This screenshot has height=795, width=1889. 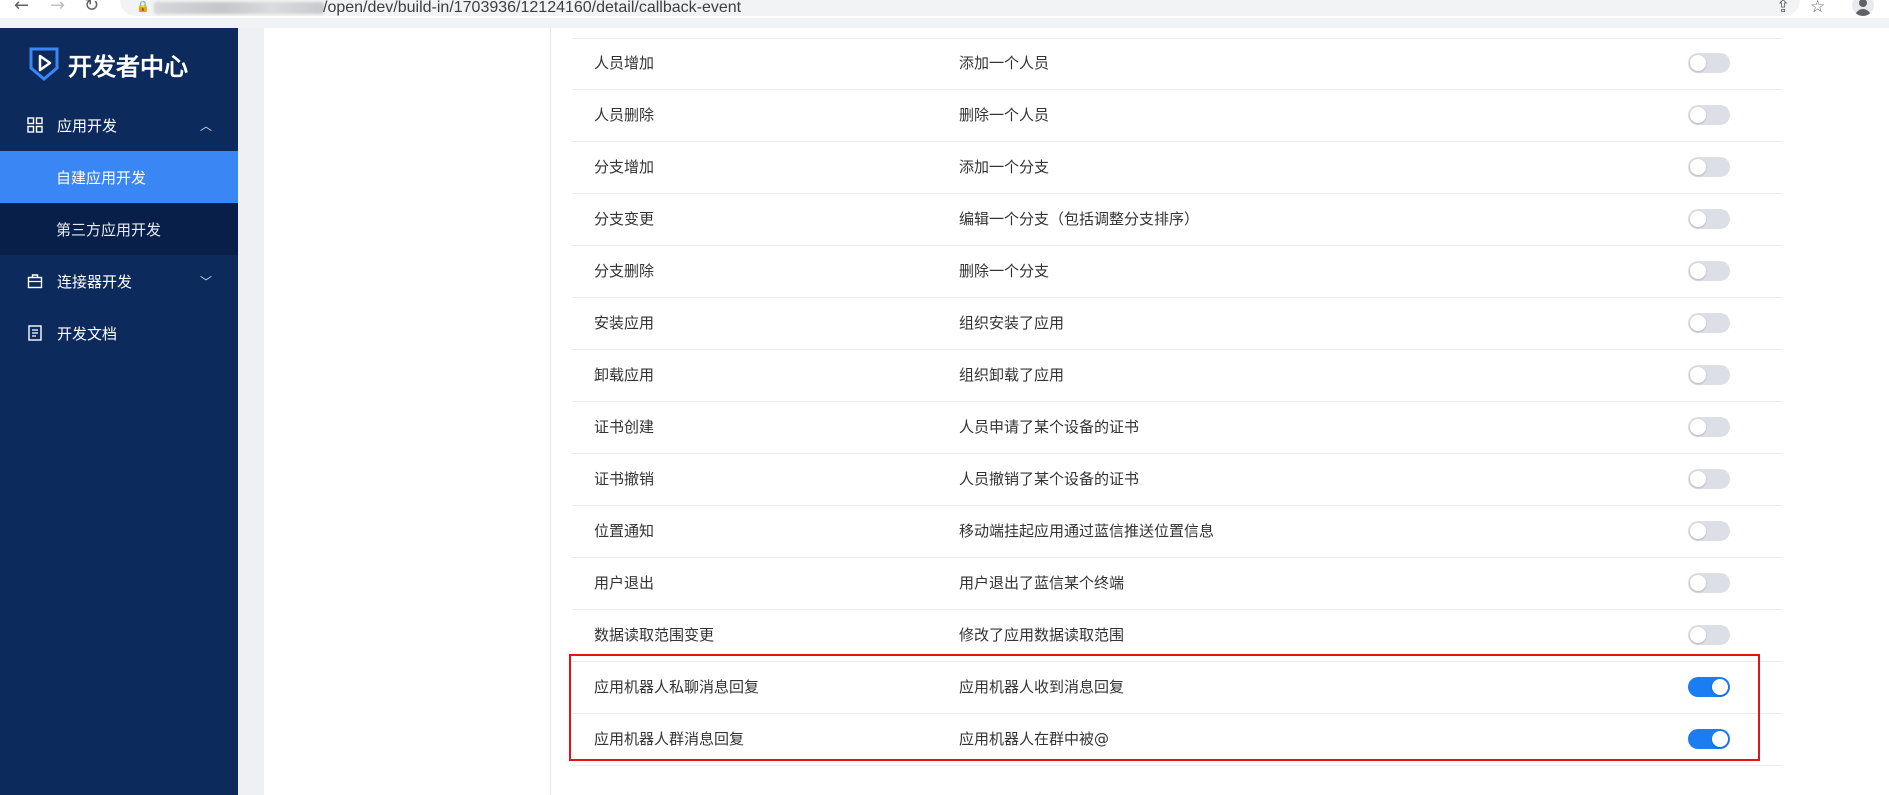 What do you see at coordinates (1177, 688) in the screenshot?
I see `table-row: 应用机器人私聊消息回复 应用机器人收到消息回复` at bounding box center [1177, 688].